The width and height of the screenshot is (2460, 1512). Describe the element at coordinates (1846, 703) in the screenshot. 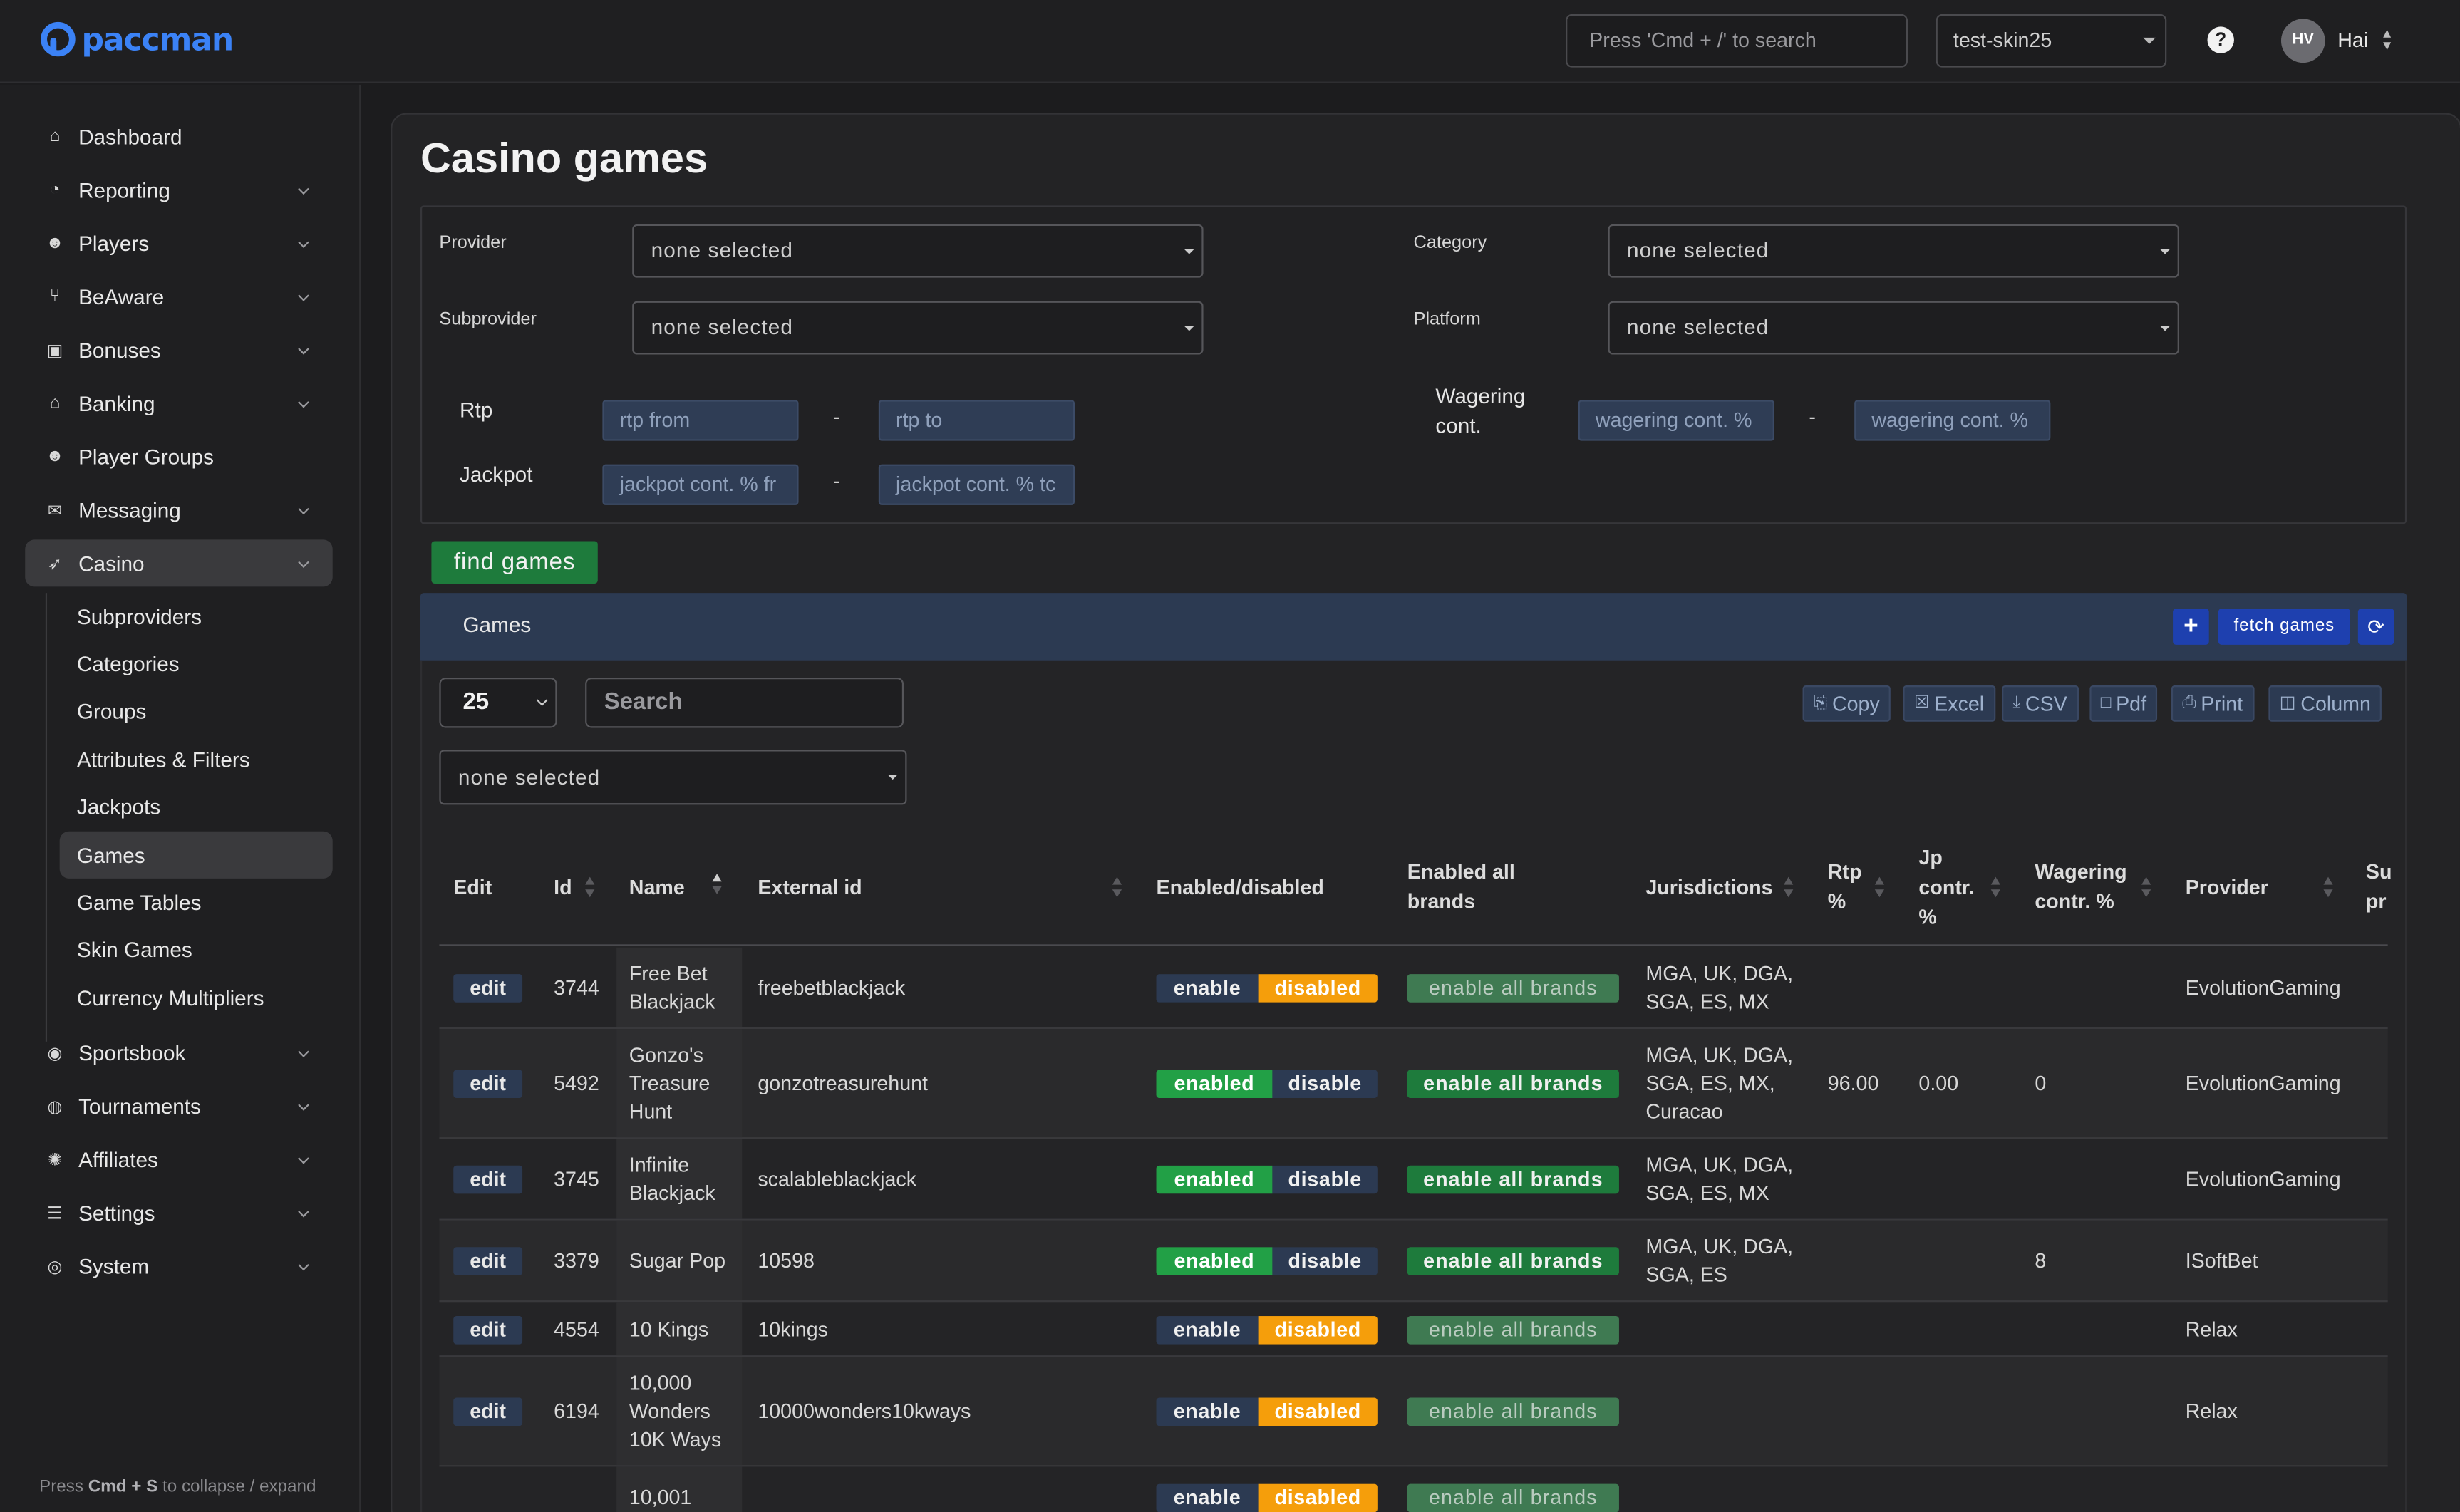

I see `copy-button: ⎘ Copy` at that location.